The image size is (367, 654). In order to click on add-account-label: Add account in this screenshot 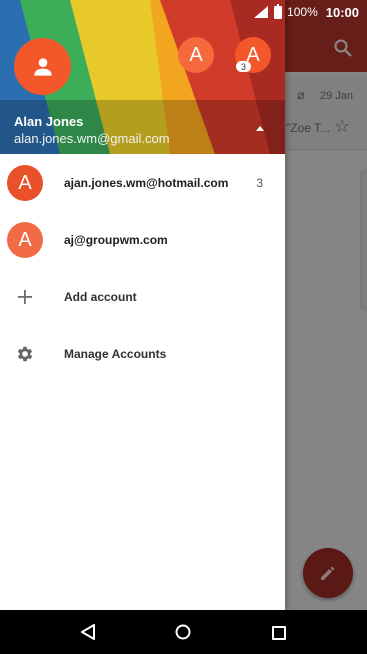, I will do `click(100, 297)`.